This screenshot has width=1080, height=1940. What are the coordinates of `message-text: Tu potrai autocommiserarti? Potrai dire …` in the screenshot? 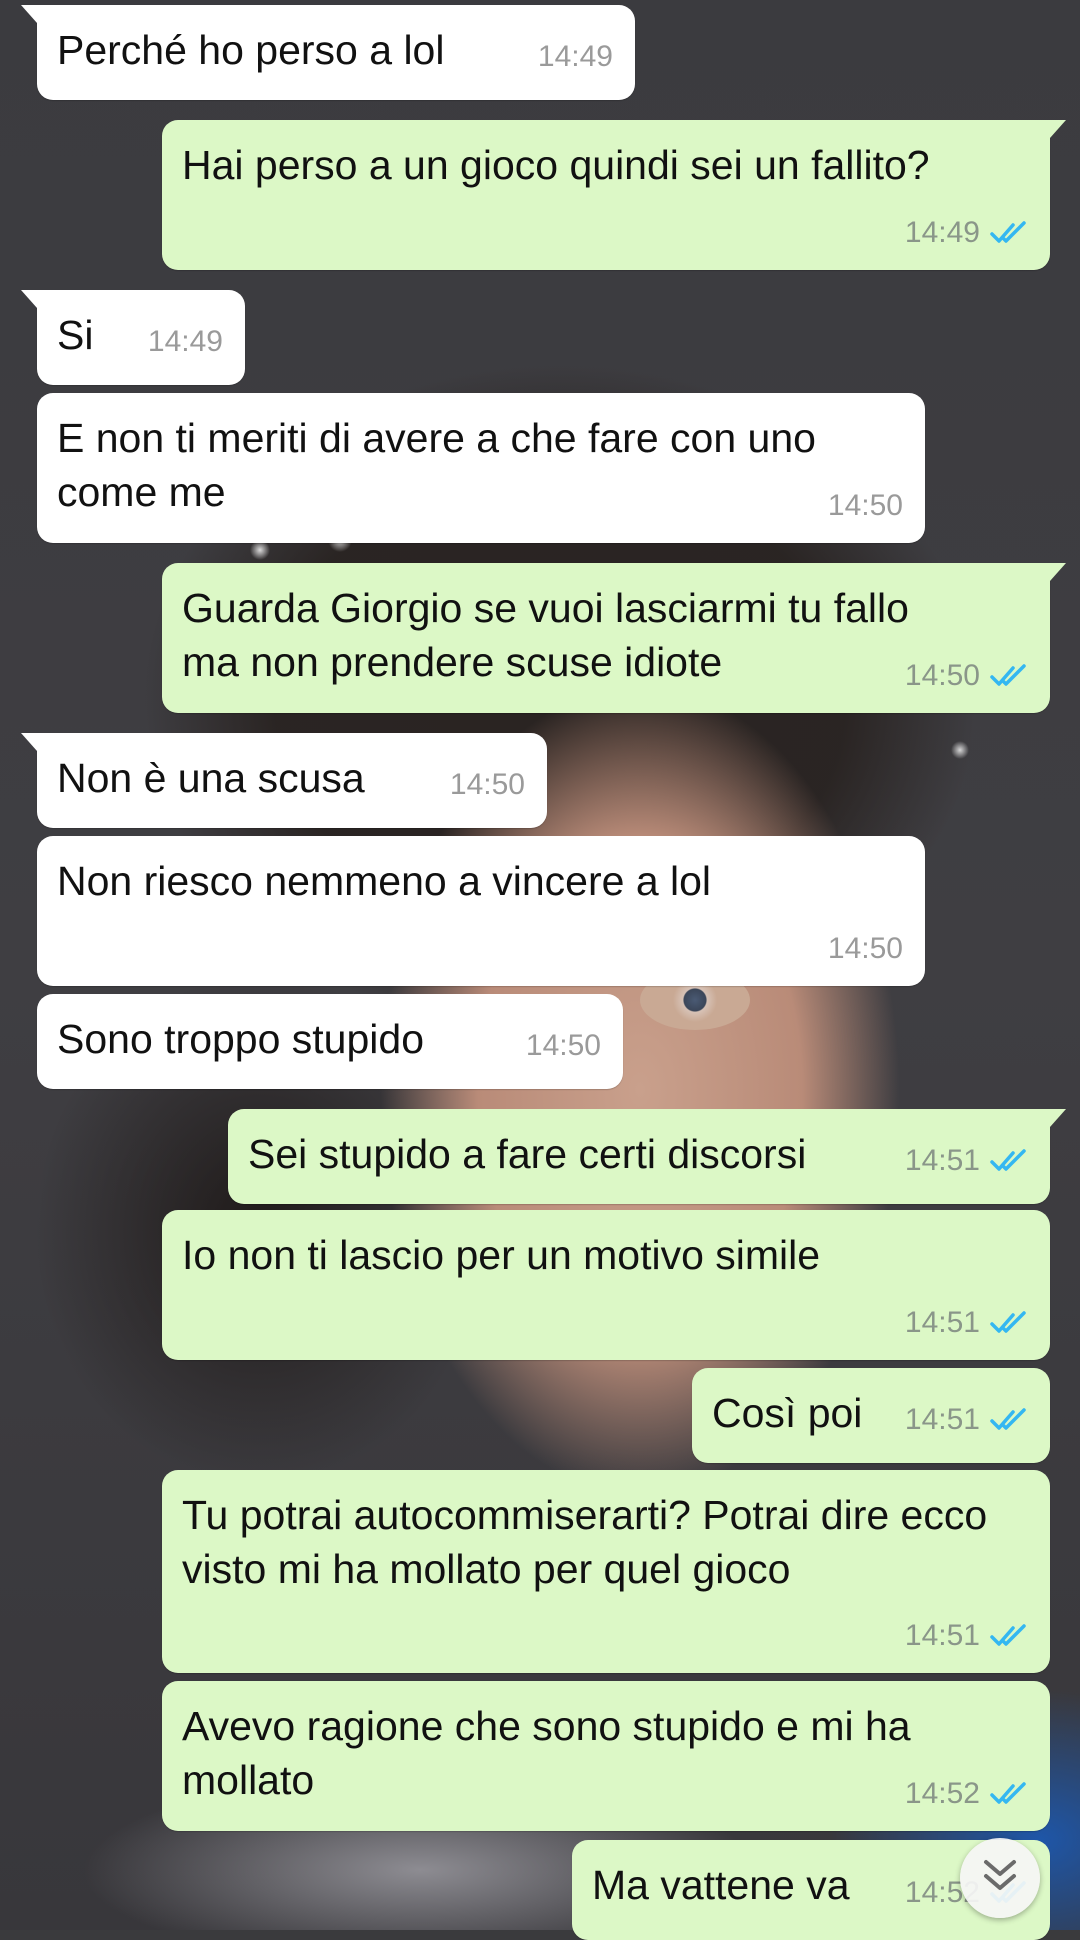 It's located at (590, 1542).